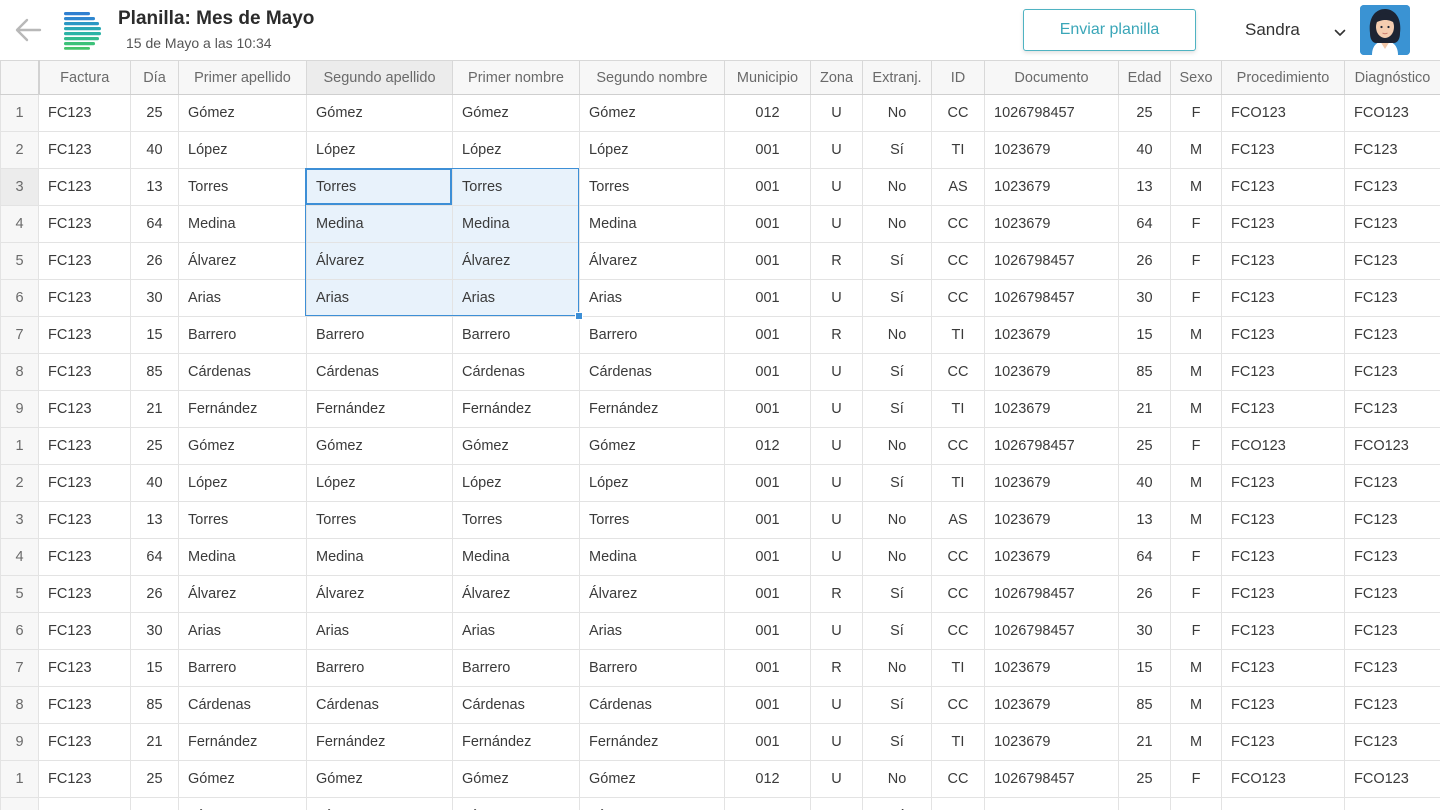 The image size is (1440, 810). Describe the element at coordinates (19, 594) in the screenshot. I see `row-number: 5` at that location.